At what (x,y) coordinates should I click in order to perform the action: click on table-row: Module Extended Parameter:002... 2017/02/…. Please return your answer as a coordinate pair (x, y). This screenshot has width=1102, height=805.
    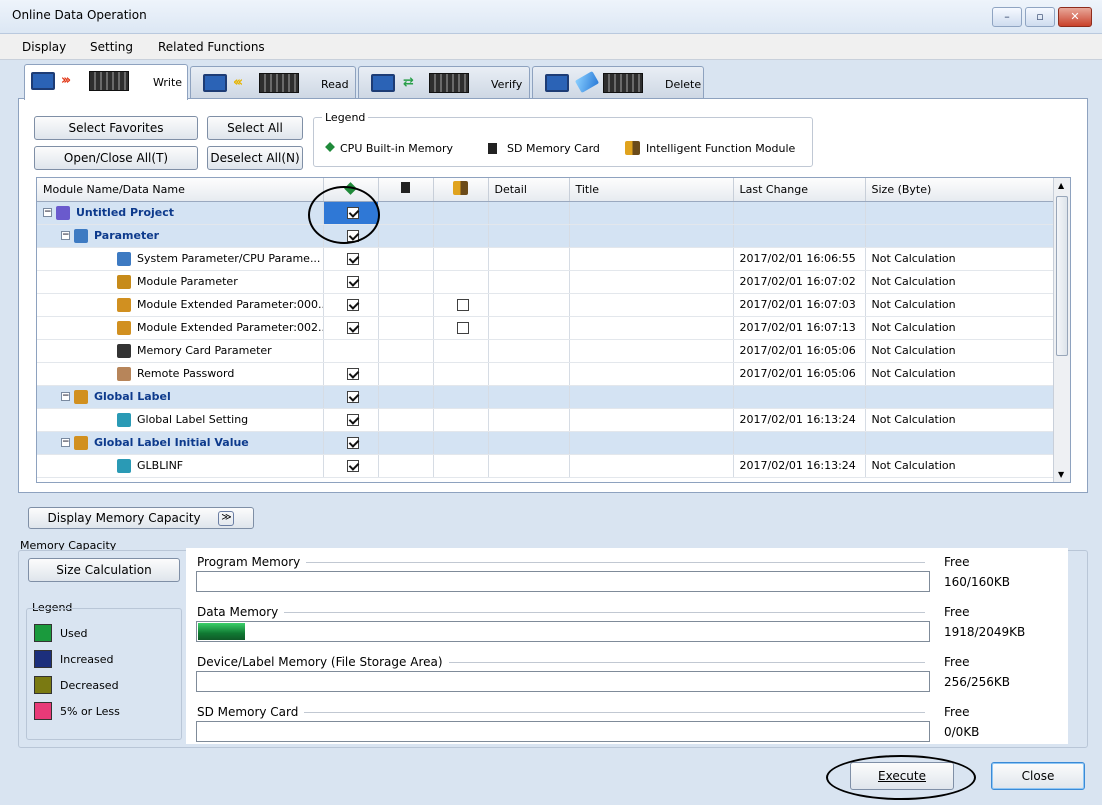
    Looking at the image, I should click on (546, 328).